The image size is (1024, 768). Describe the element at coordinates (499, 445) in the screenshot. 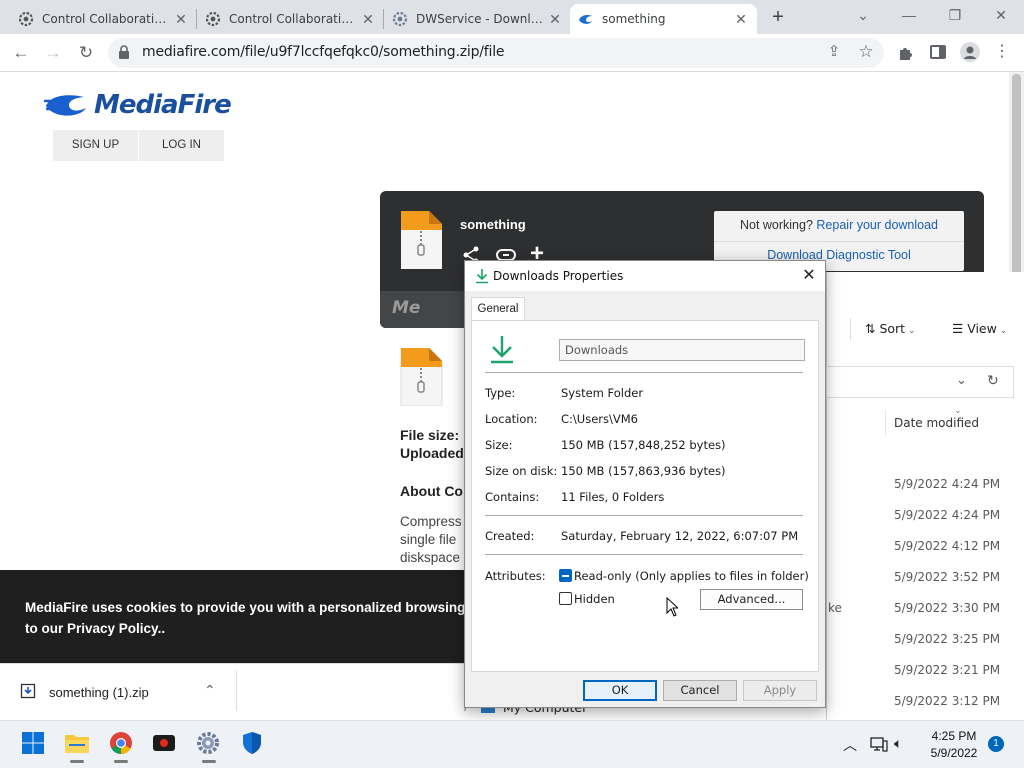

I see `prop-label: Size:` at that location.